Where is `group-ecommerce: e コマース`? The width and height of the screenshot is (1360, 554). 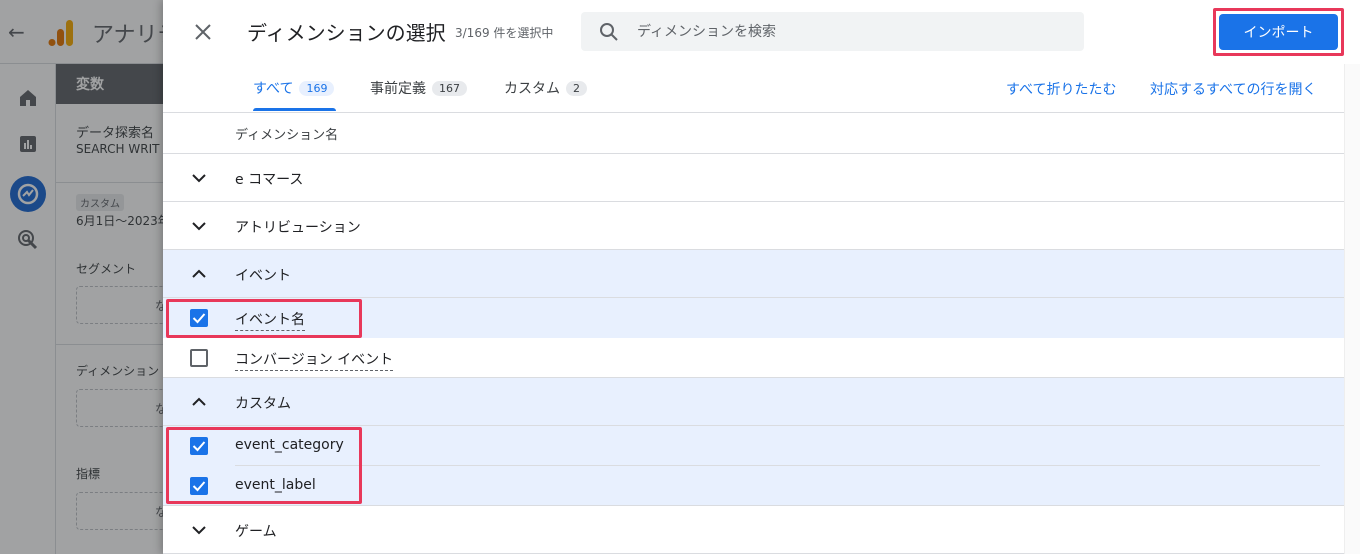 group-ecommerce: e コマース is located at coordinates (753, 177).